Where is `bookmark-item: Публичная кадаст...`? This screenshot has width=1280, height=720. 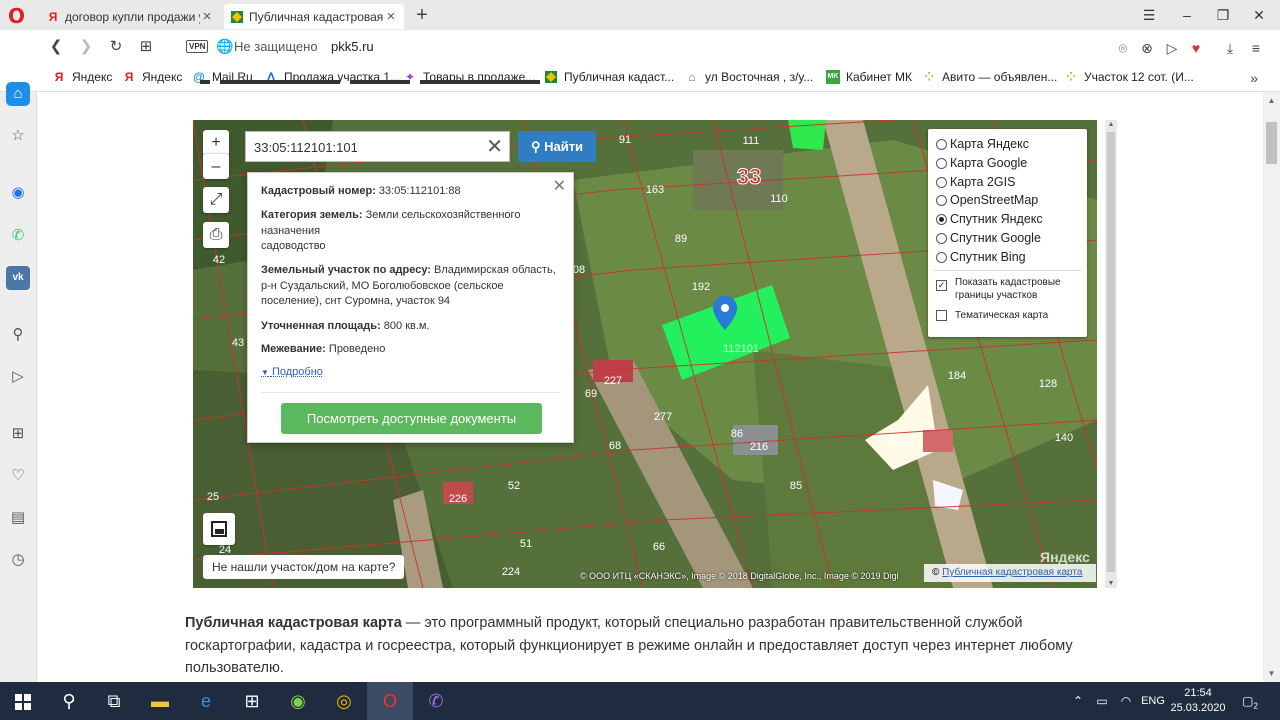
bookmark-item: Публичная кадаст... is located at coordinates (609, 77).